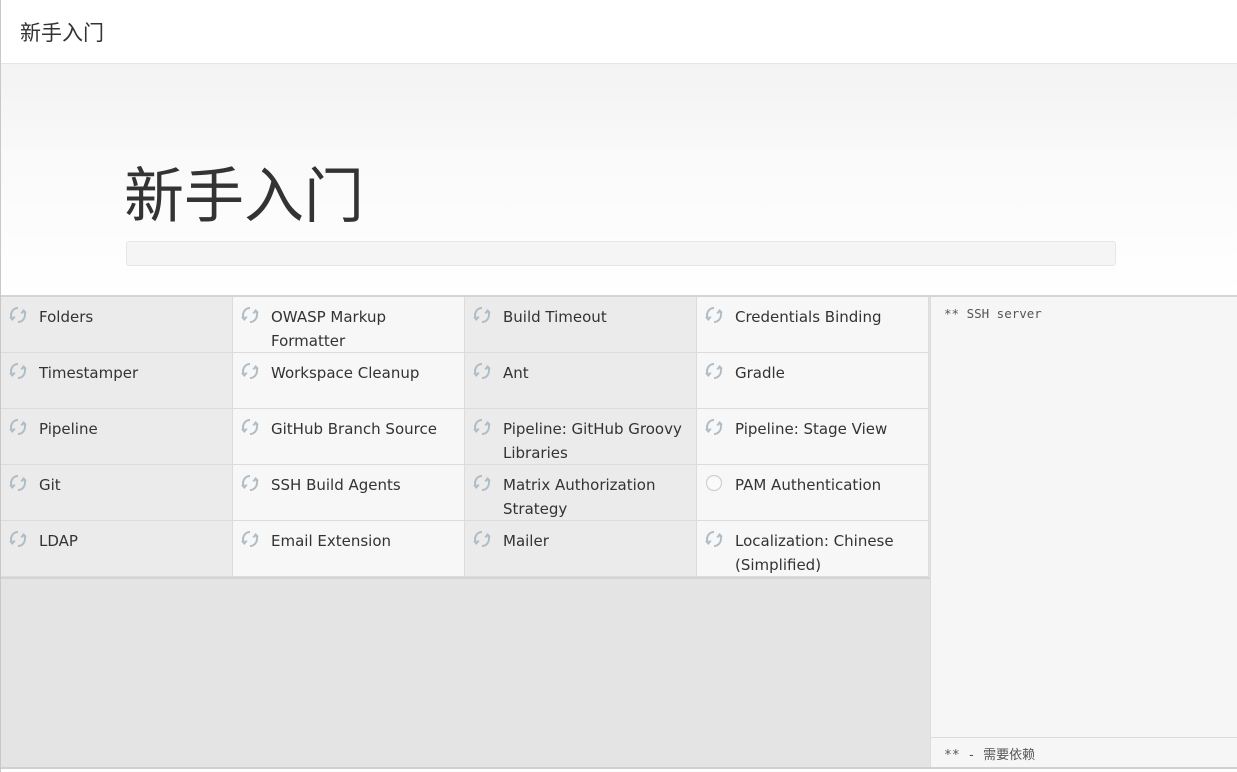  I want to click on top-bar: 新手入门, so click(619, 32).